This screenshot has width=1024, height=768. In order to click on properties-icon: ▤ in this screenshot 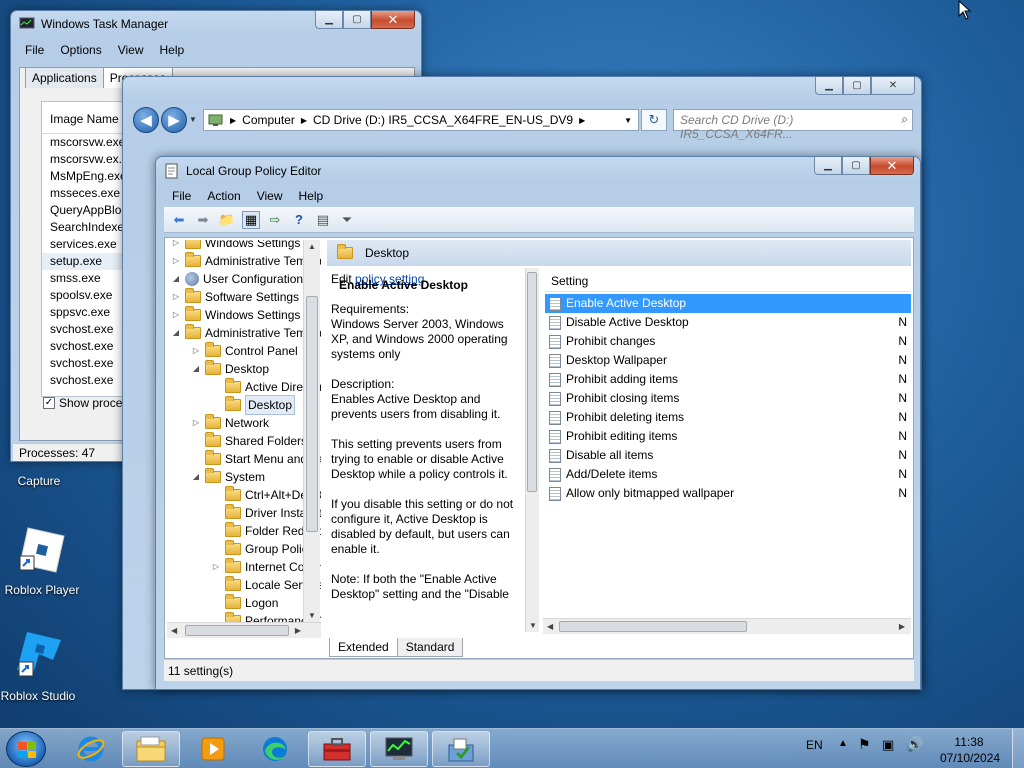, I will do `click(323, 220)`.